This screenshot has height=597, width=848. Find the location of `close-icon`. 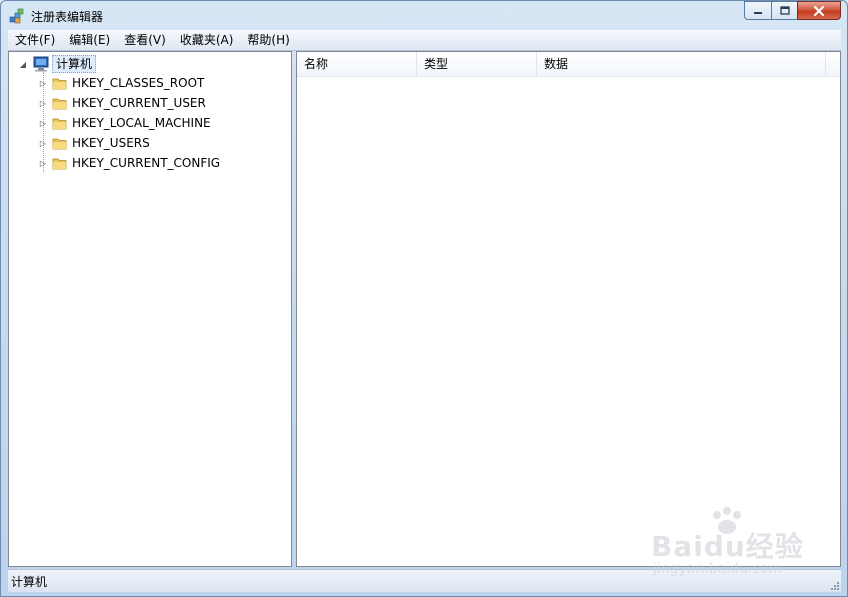

close-icon is located at coordinates (819, 10).